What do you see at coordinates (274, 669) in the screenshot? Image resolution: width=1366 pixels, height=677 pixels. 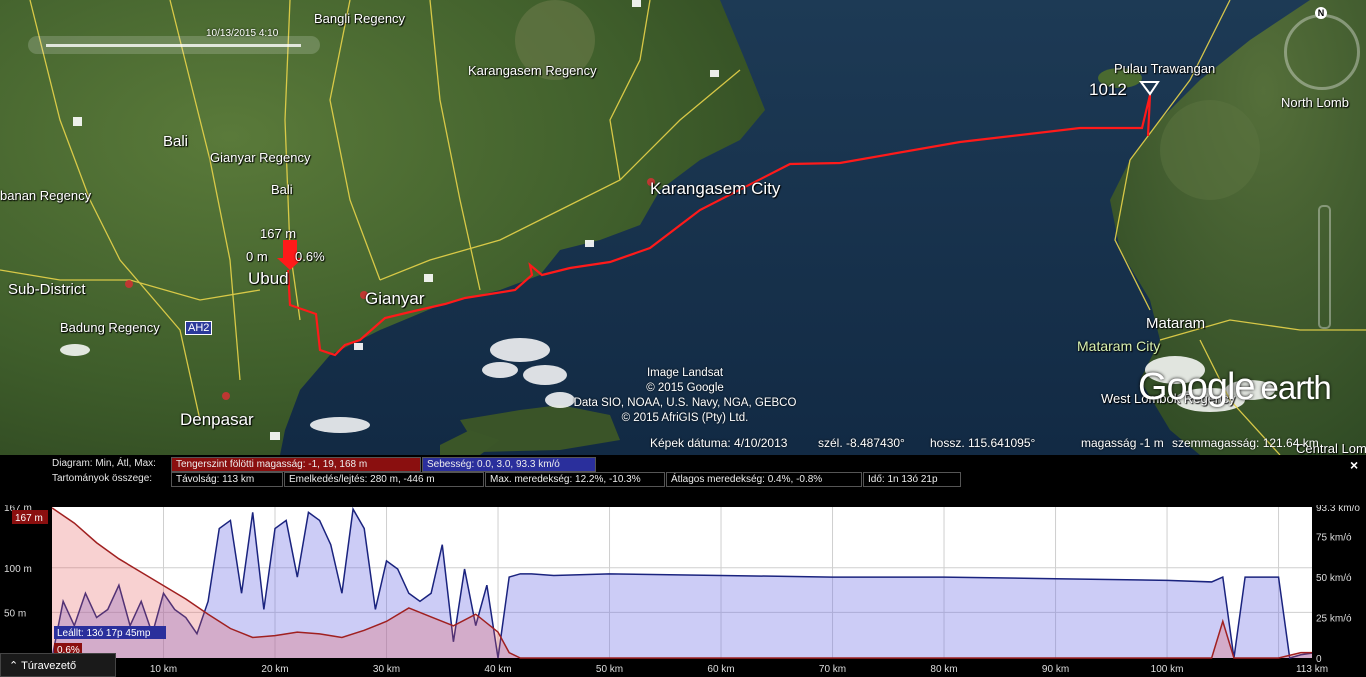 I see `x-axis-tick-label: 20 km` at bounding box center [274, 669].